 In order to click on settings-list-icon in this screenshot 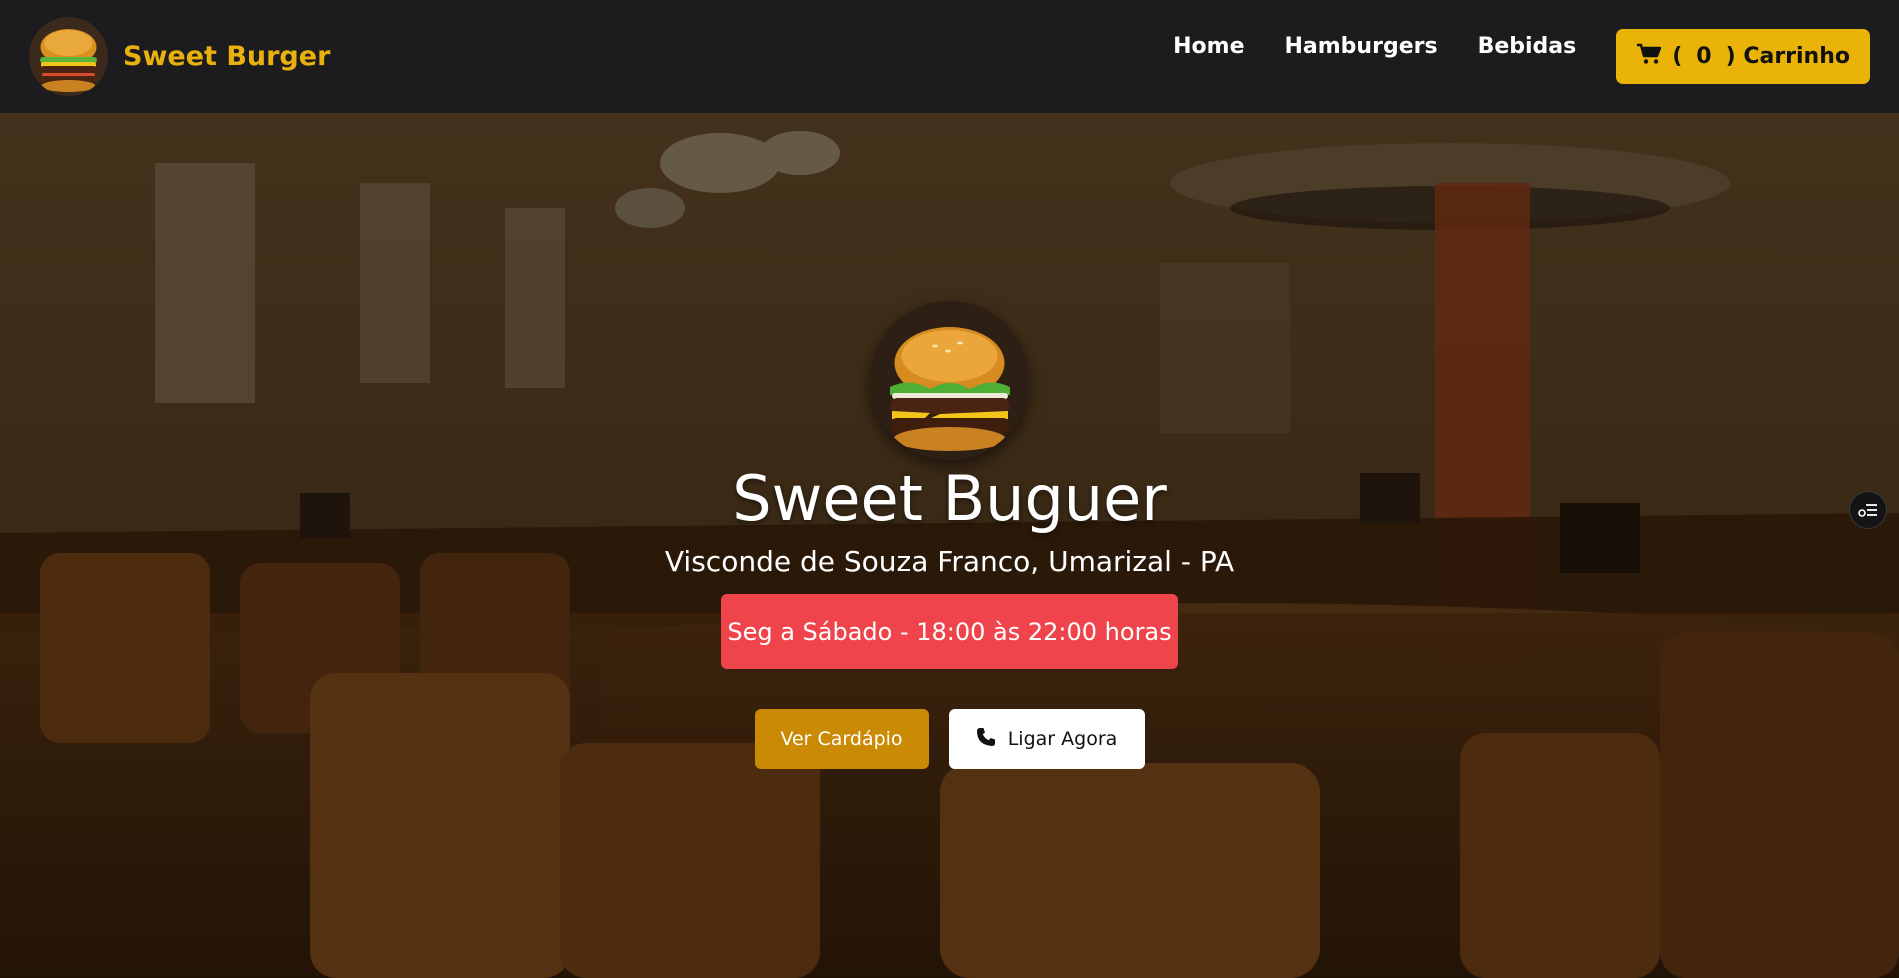, I will do `click(1868, 510)`.